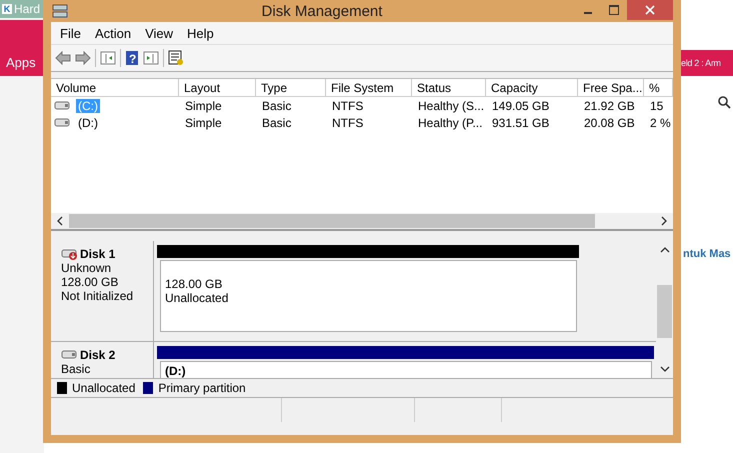  I want to click on browser-tab: K Hard, so click(22, 9).